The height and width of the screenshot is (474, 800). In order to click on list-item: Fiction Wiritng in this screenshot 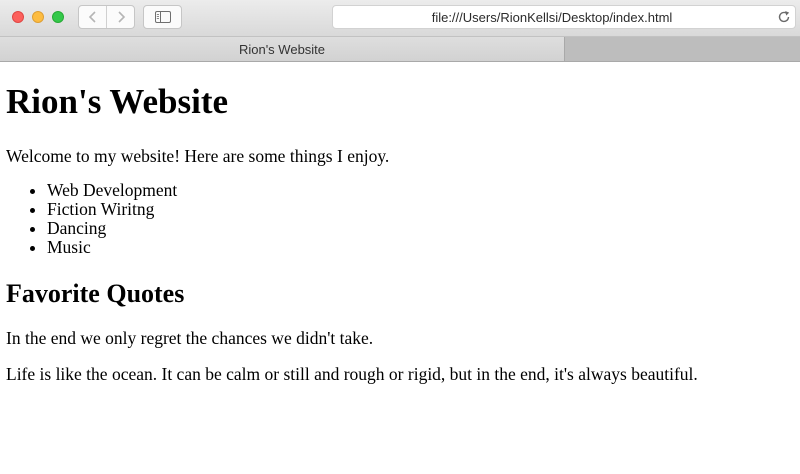, I will do `click(112, 209)`.